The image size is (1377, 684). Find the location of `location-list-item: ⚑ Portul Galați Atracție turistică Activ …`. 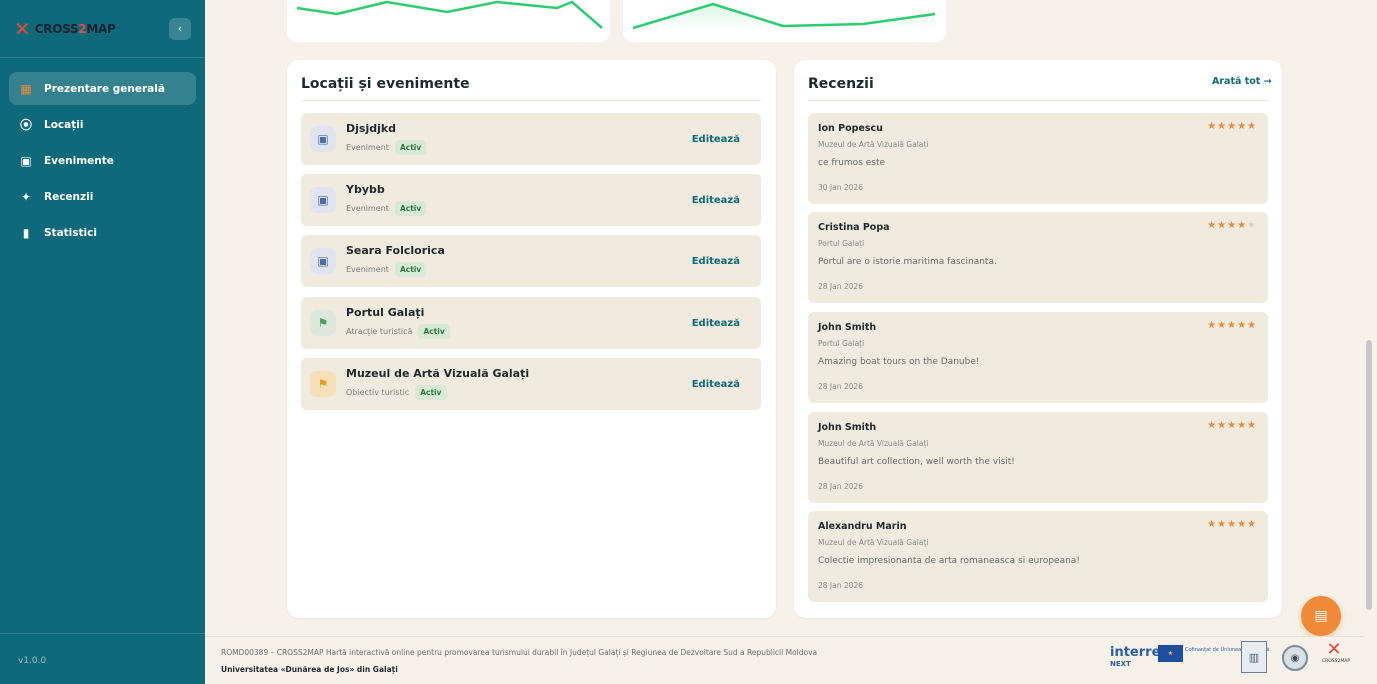

location-list-item: ⚑ Portul Galați Atracție turistică Activ … is located at coordinates (531, 323).